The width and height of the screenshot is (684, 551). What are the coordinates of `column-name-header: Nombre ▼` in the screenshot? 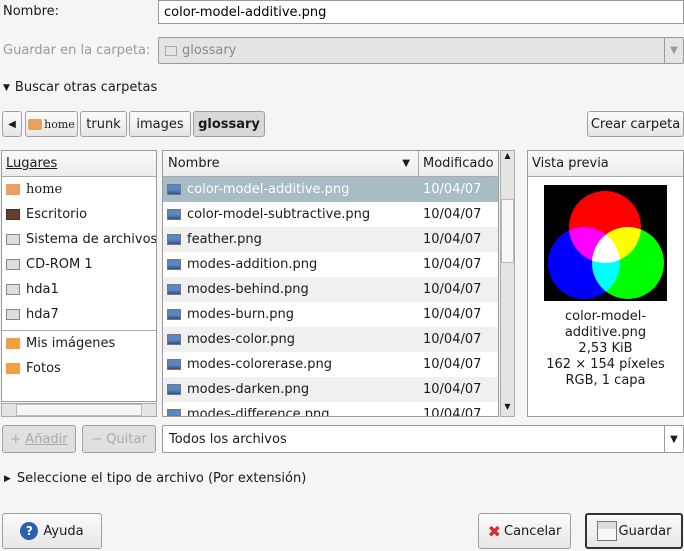 It's located at (291, 163).